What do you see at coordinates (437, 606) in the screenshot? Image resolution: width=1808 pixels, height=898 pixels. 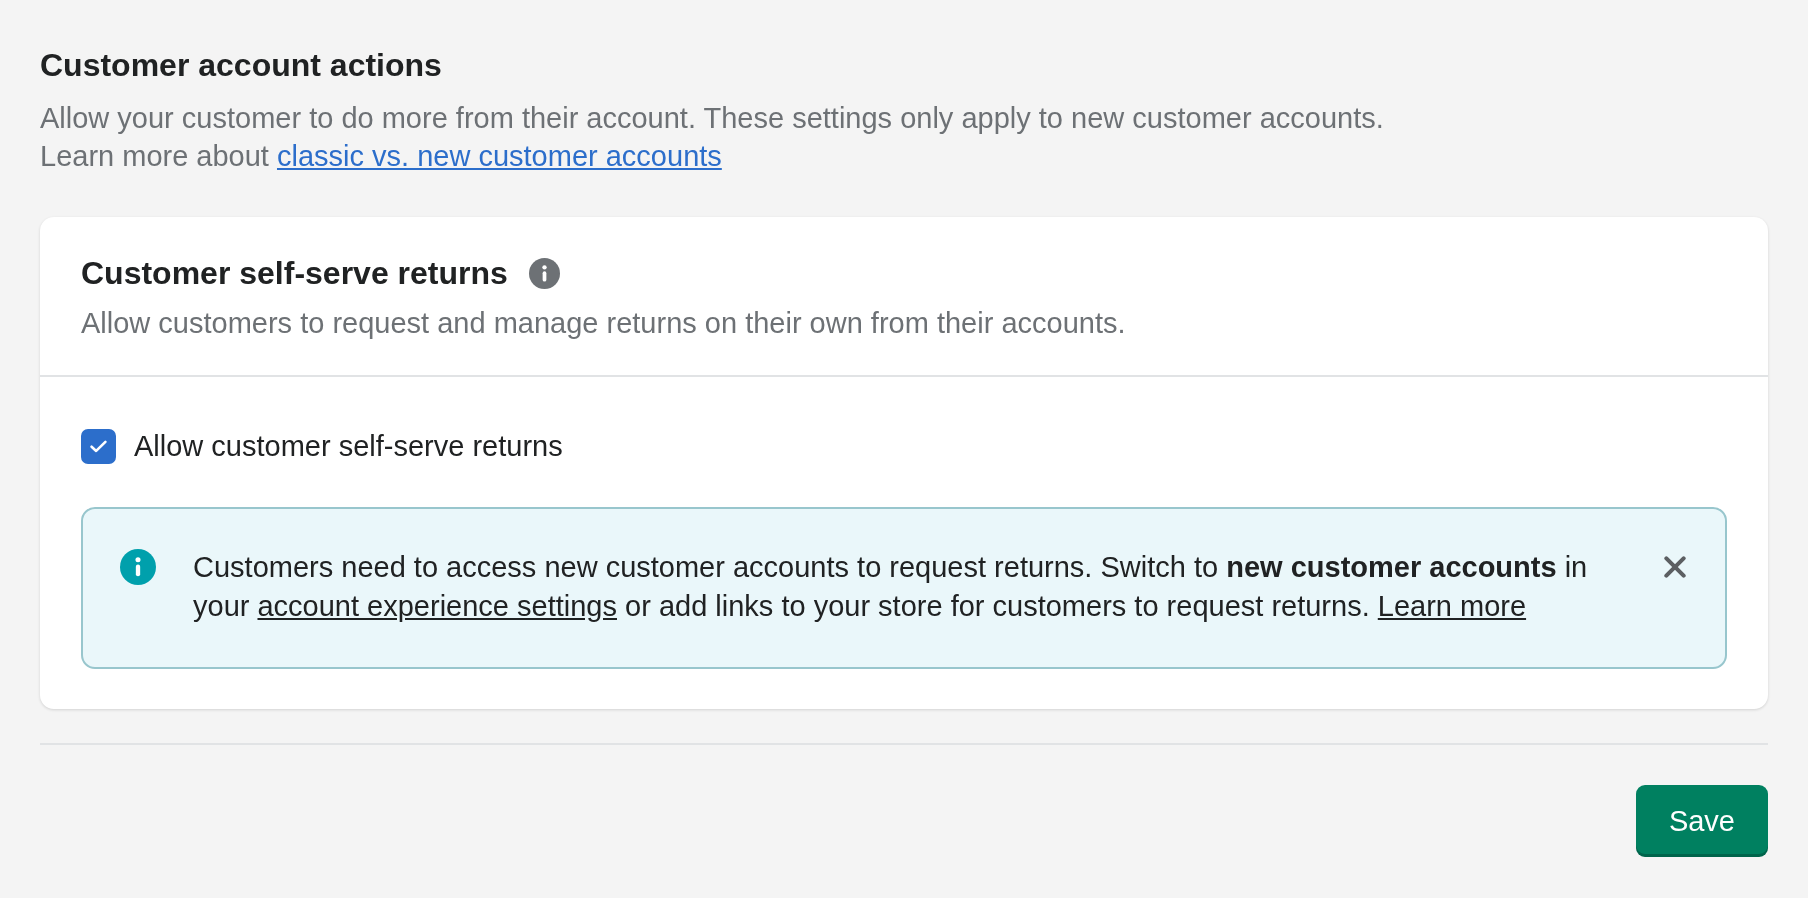 I see `banner-link: account experience settings` at bounding box center [437, 606].